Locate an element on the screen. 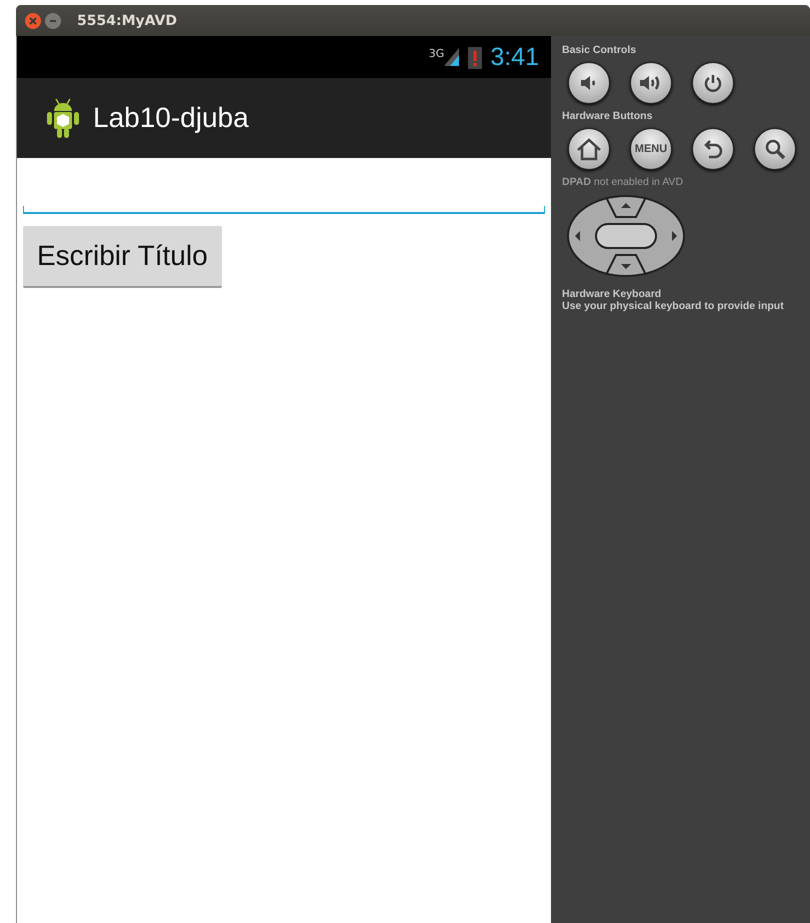  search-icon is located at coordinates (775, 149).